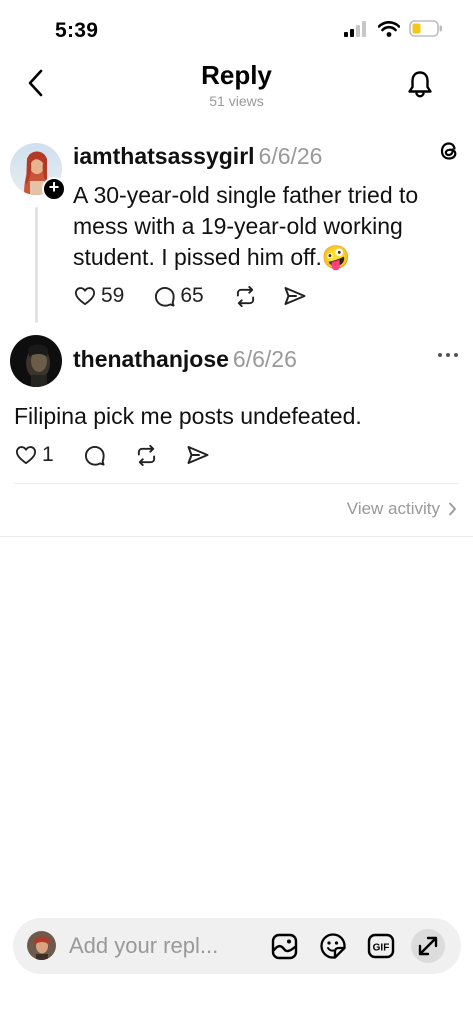  I want to click on status-icons, so click(393, 28).